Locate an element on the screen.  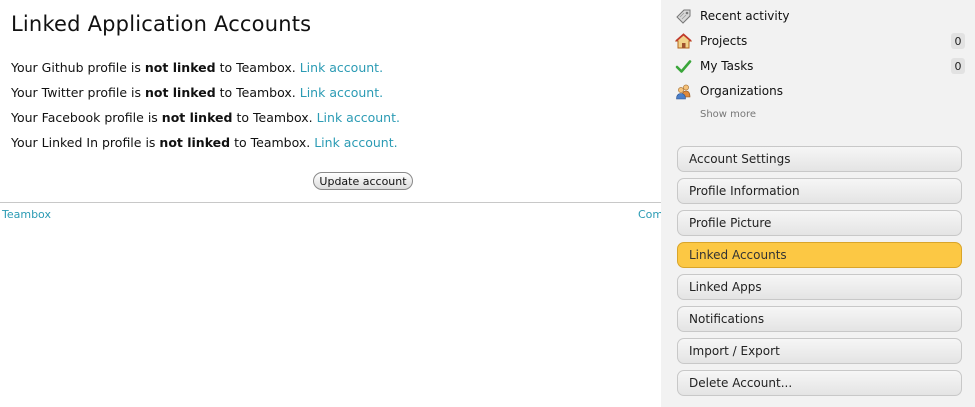
profile-picture-button: Profile Picture is located at coordinates (819, 223).